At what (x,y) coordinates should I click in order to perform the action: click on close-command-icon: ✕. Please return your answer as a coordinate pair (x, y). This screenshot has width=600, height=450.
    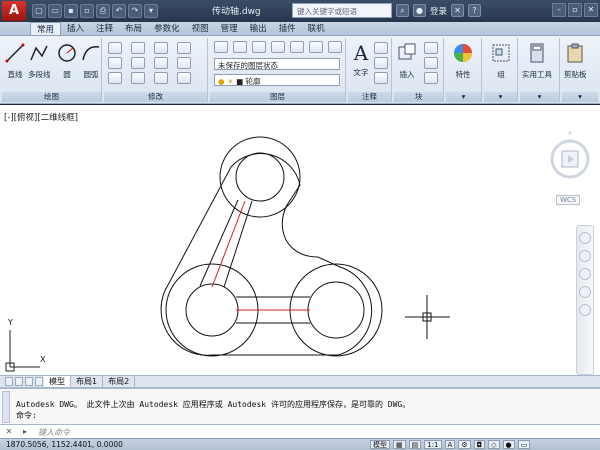
    Looking at the image, I should click on (9, 432).